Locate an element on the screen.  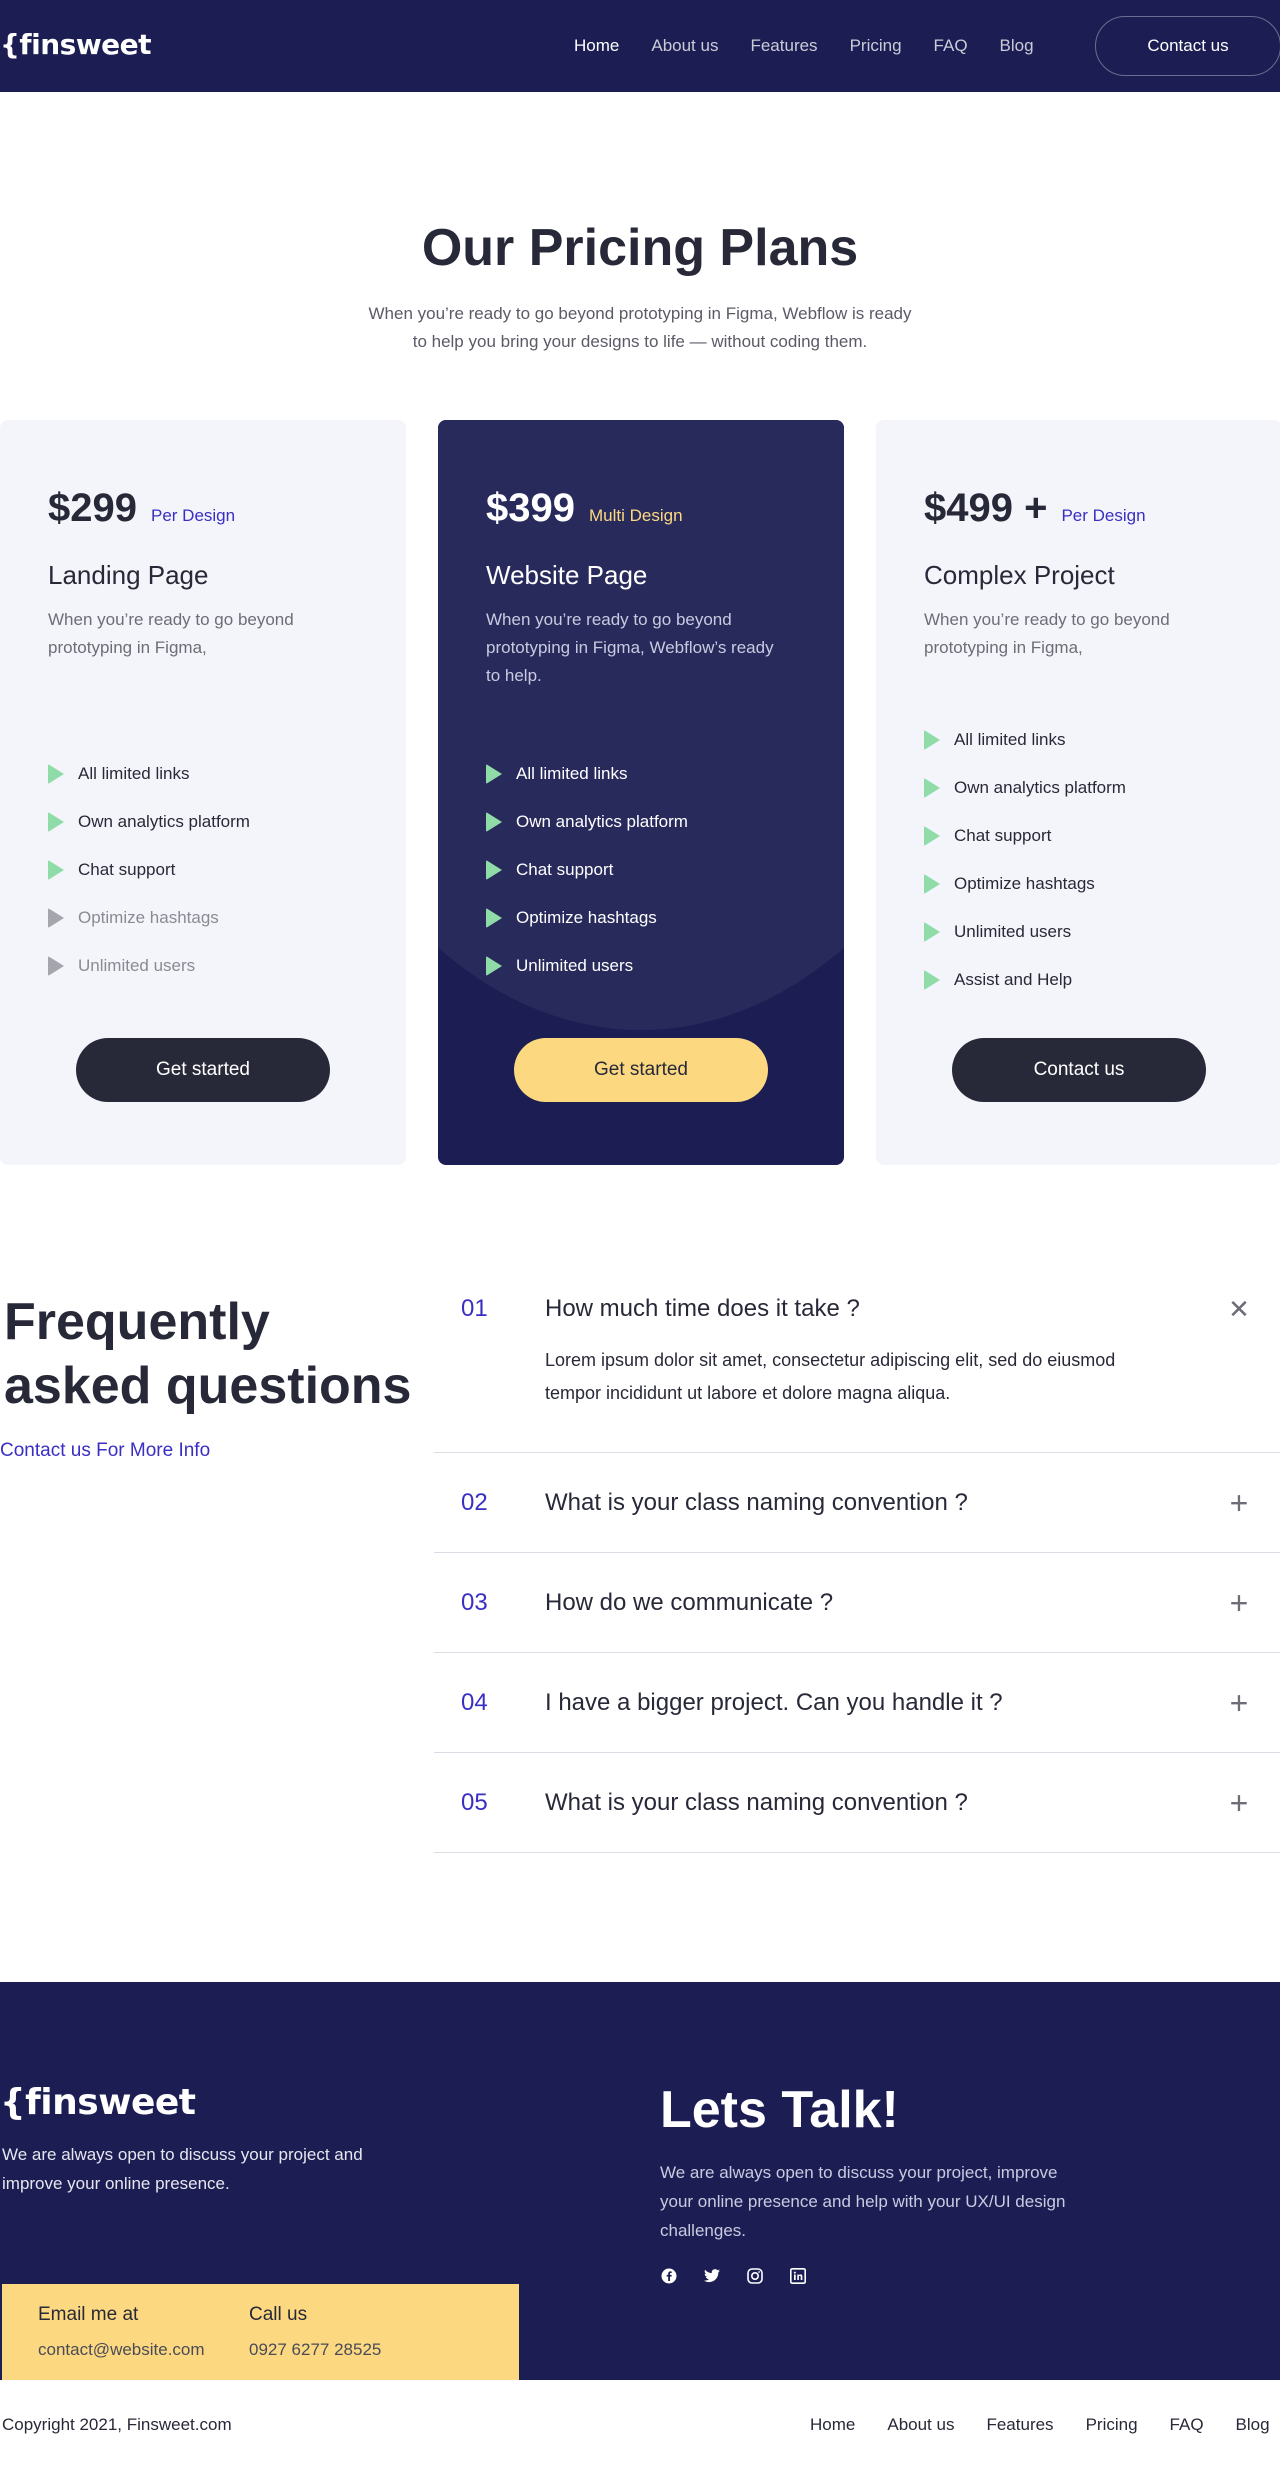
faq-question: How much time does it take ? is located at coordinates (702, 1309).